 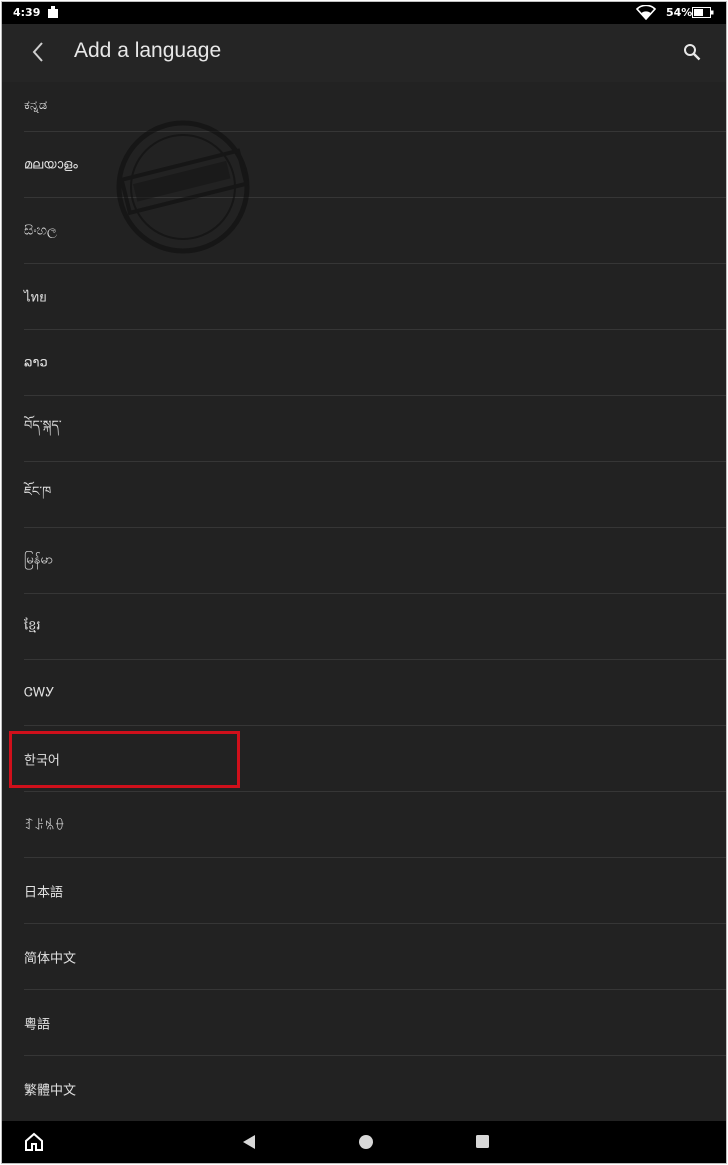 I want to click on triangle-back-icon, so click(x=249, y=1142).